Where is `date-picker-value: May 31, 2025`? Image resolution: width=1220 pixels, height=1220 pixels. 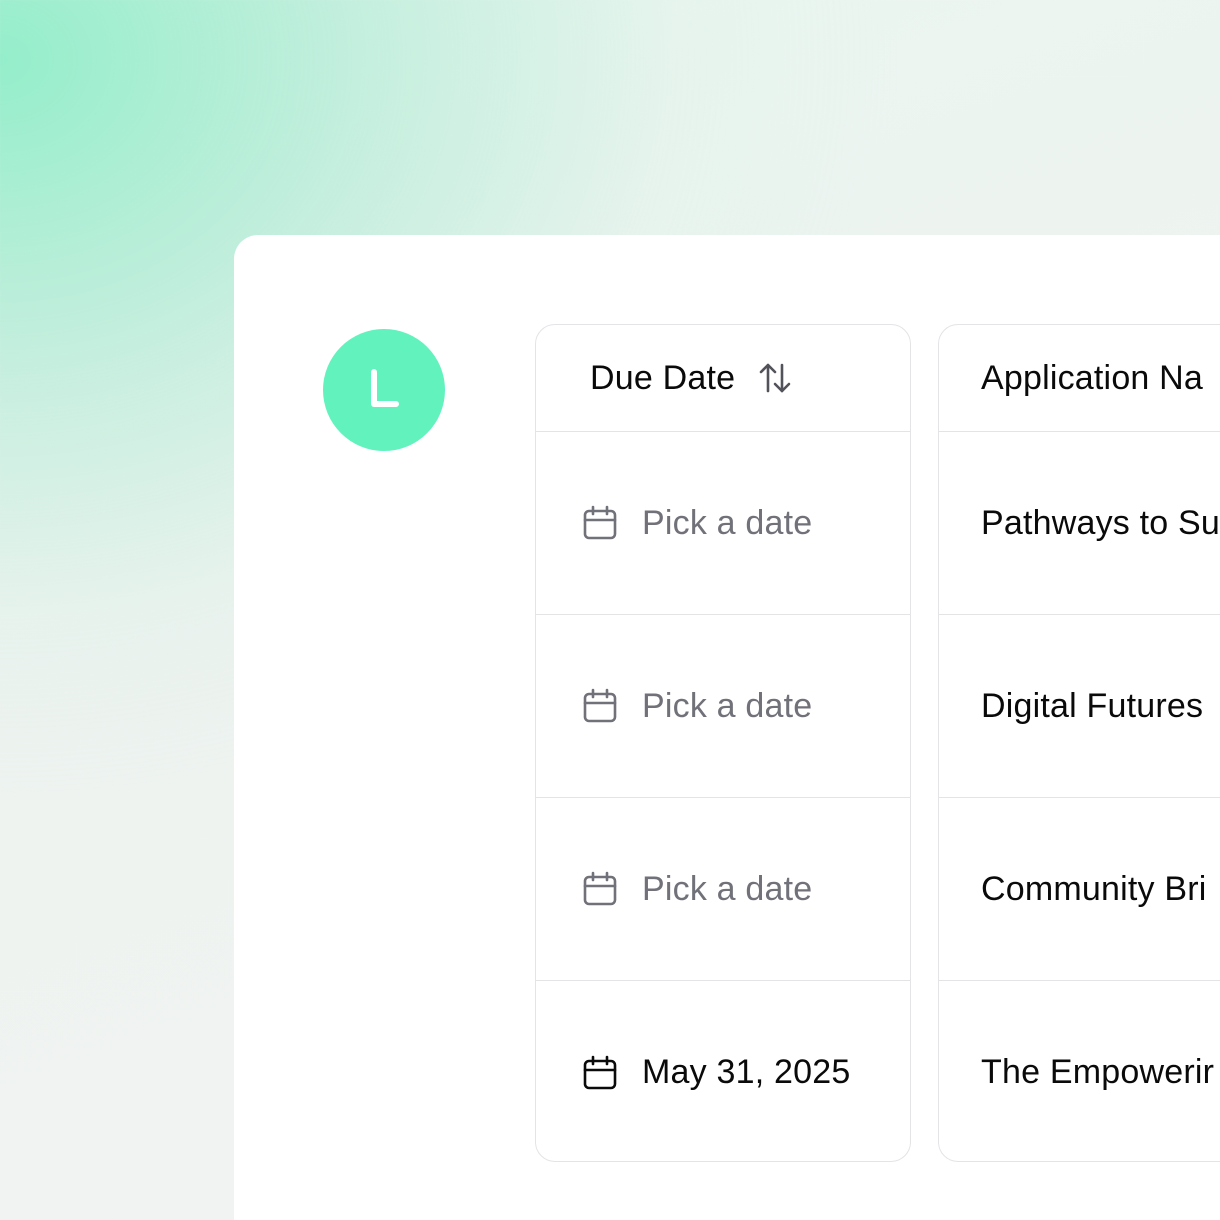 date-picker-value: May 31, 2025 is located at coordinates (746, 1072).